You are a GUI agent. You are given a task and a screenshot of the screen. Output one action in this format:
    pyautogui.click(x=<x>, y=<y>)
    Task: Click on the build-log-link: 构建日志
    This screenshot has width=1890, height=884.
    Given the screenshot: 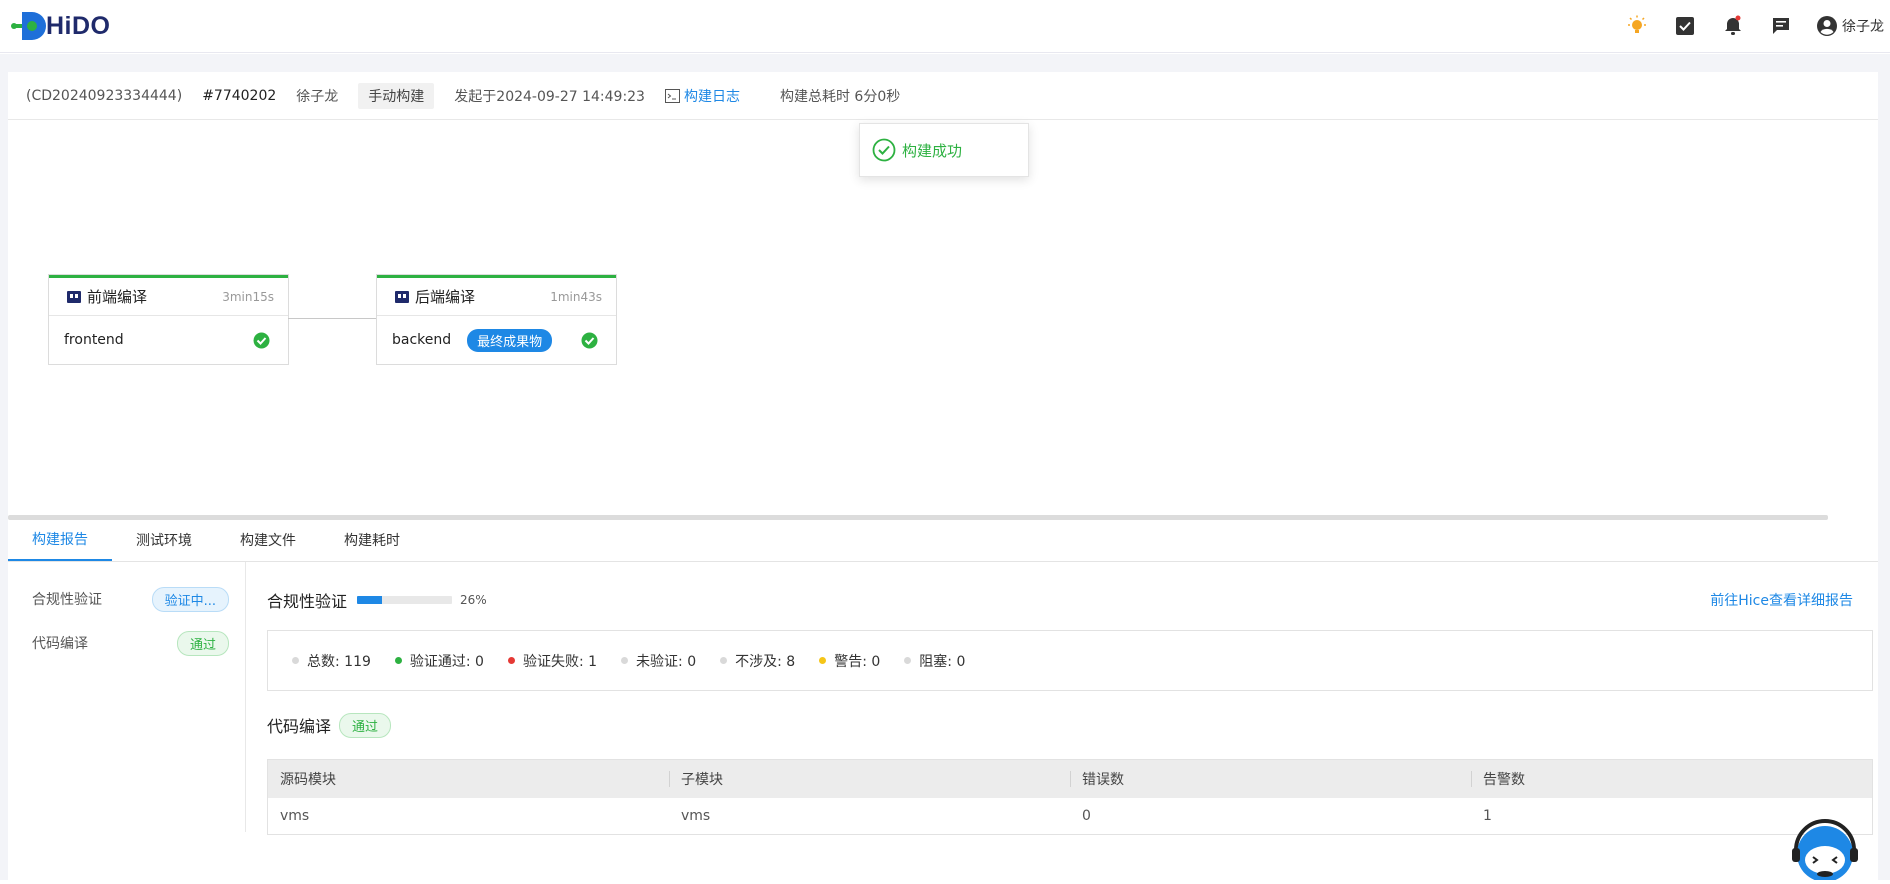 What is the action you would take?
    pyautogui.click(x=712, y=96)
    